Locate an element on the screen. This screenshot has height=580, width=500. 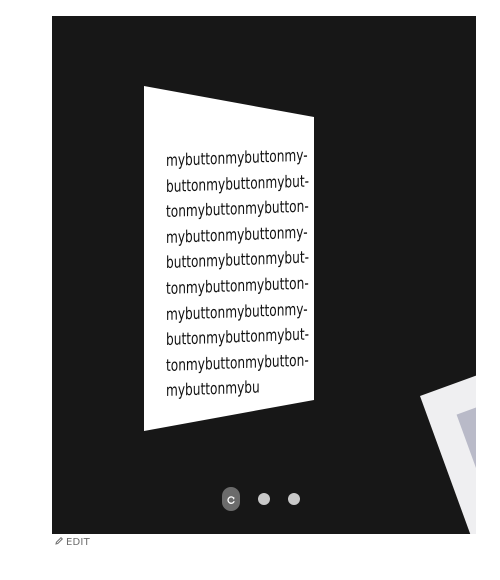
carousel-pagination is located at coordinates (272, 499).